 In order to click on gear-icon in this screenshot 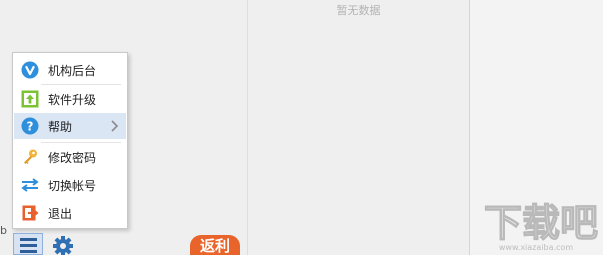, I will do `click(63, 245)`.